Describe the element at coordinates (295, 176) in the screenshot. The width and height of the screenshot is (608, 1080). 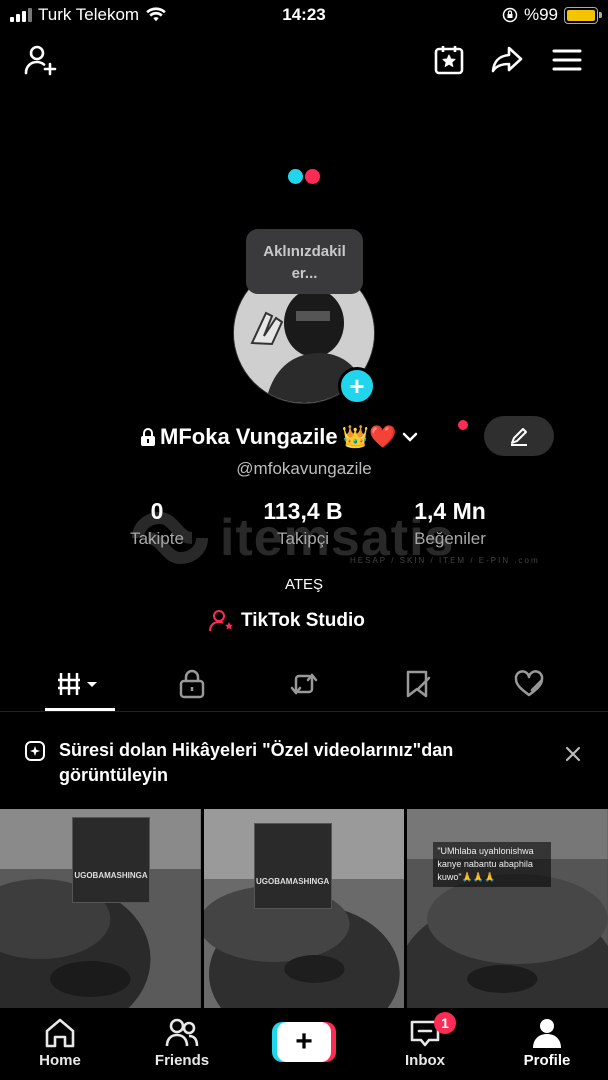
I see `cyan-dot` at that location.